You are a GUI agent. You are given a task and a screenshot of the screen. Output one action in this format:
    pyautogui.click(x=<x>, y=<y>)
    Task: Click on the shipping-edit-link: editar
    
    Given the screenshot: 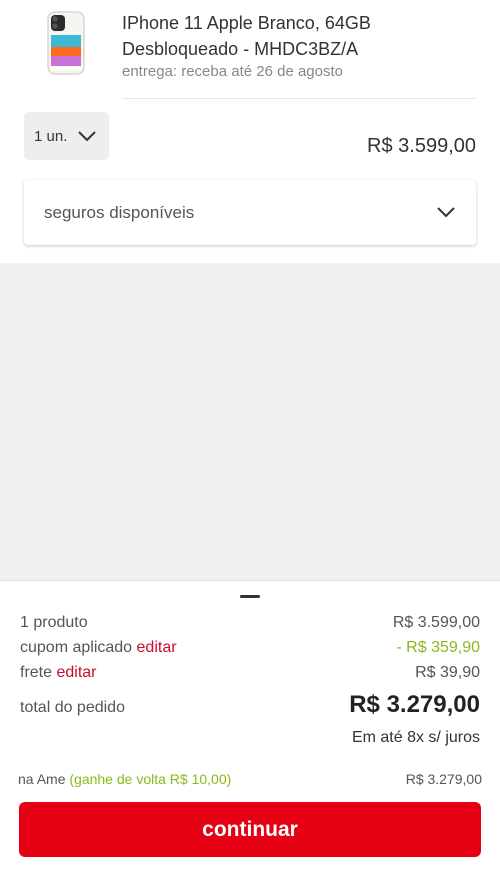 What is the action you would take?
    pyautogui.click(x=76, y=672)
    